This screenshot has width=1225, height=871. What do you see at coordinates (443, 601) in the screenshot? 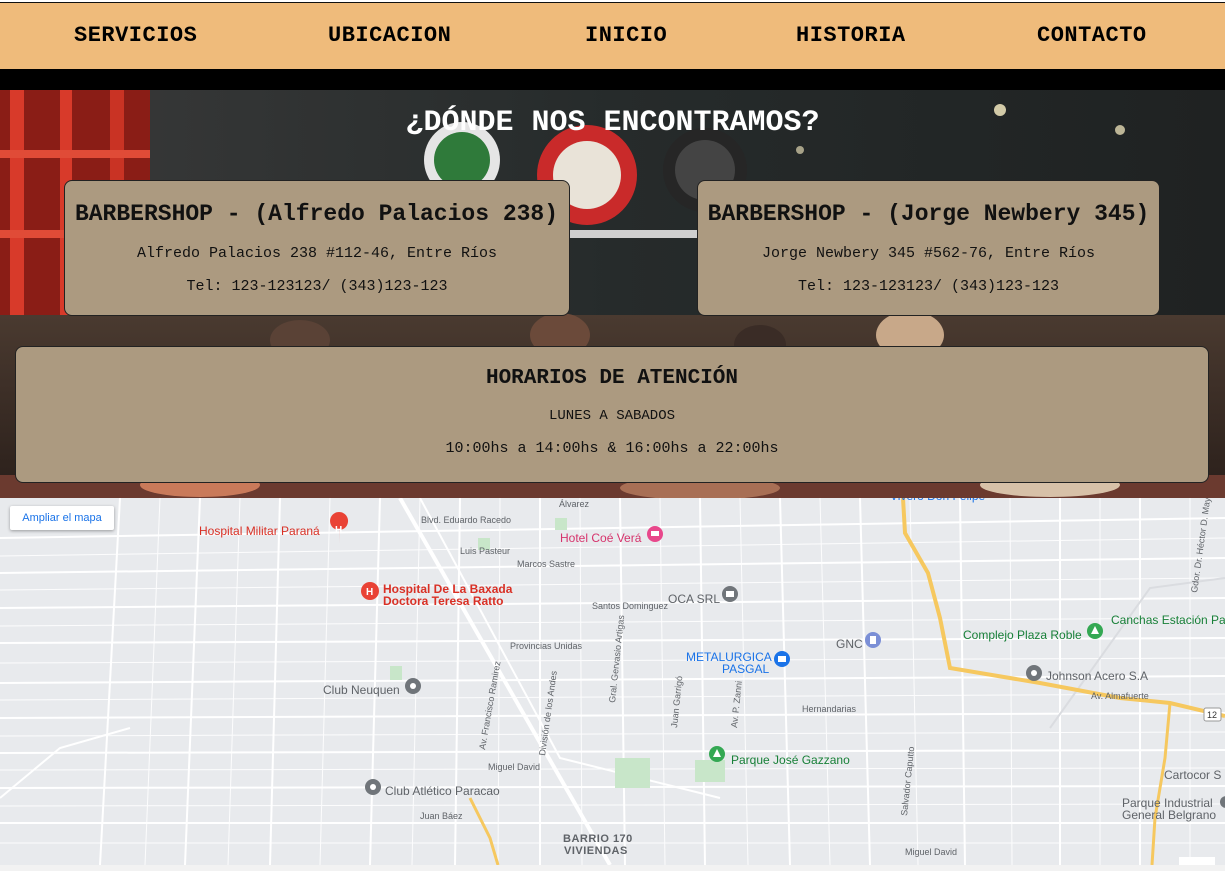
I see `place-label: Doctora Teresa Ratto` at bounding box center [443, 601].